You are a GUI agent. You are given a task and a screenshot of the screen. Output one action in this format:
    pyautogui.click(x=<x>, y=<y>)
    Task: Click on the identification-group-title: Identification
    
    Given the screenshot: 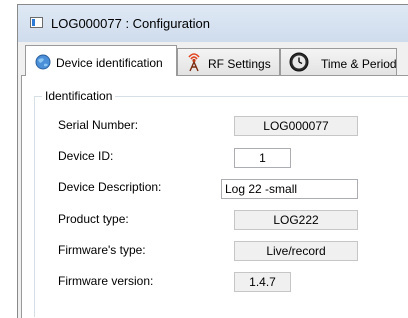 What is the action you would take?
    pyautogui.click(x=79, y=96)
    